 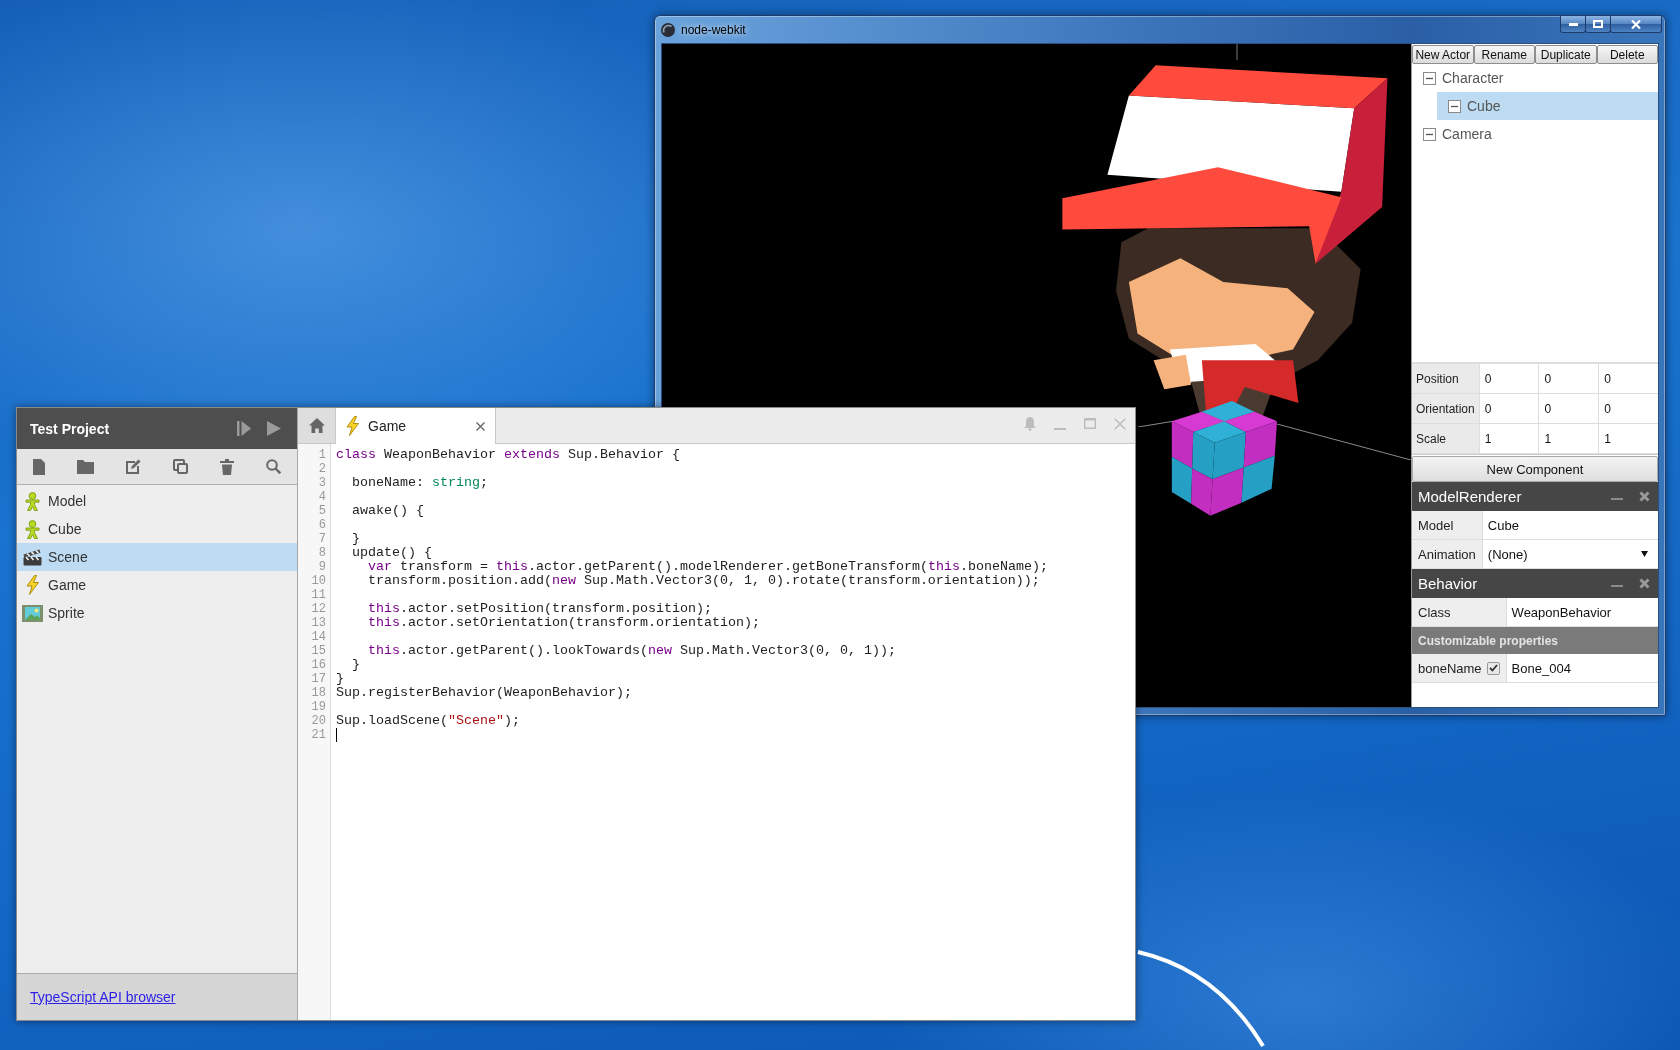 I want to click on project-title: Test Project, so click(x=70, y=428).